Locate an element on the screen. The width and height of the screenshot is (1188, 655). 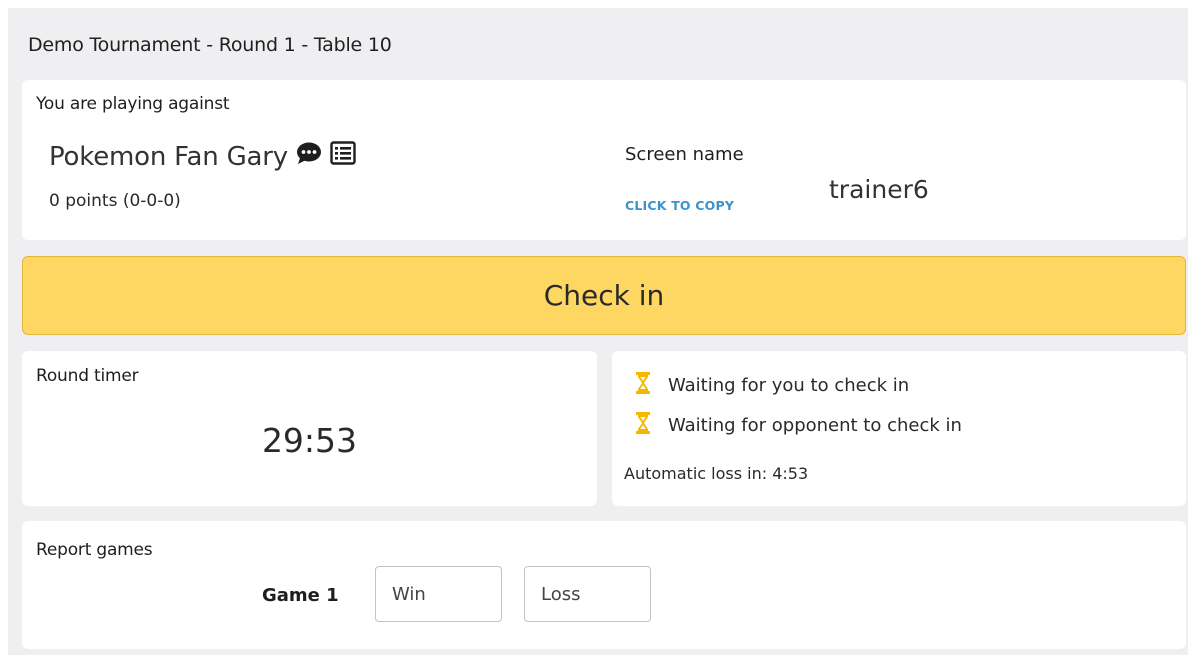
status-text-you: Waiting for you to check in is located at coordinates (789, 385).